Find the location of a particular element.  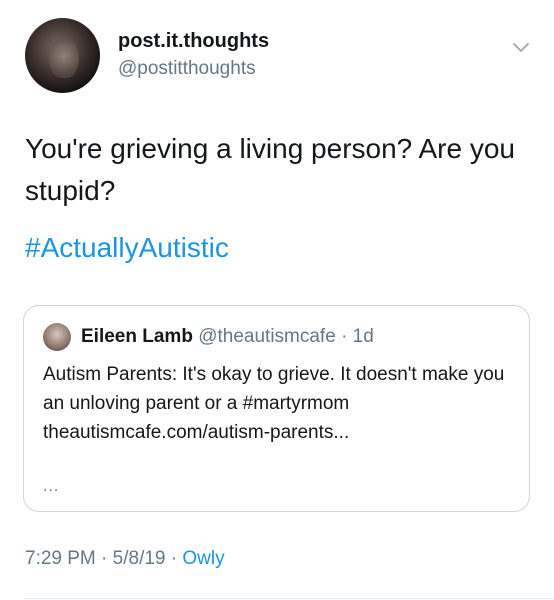

tweet-footer: 7:29 PM · 5/8/19 · Owly is located at coordinates (125, 559).